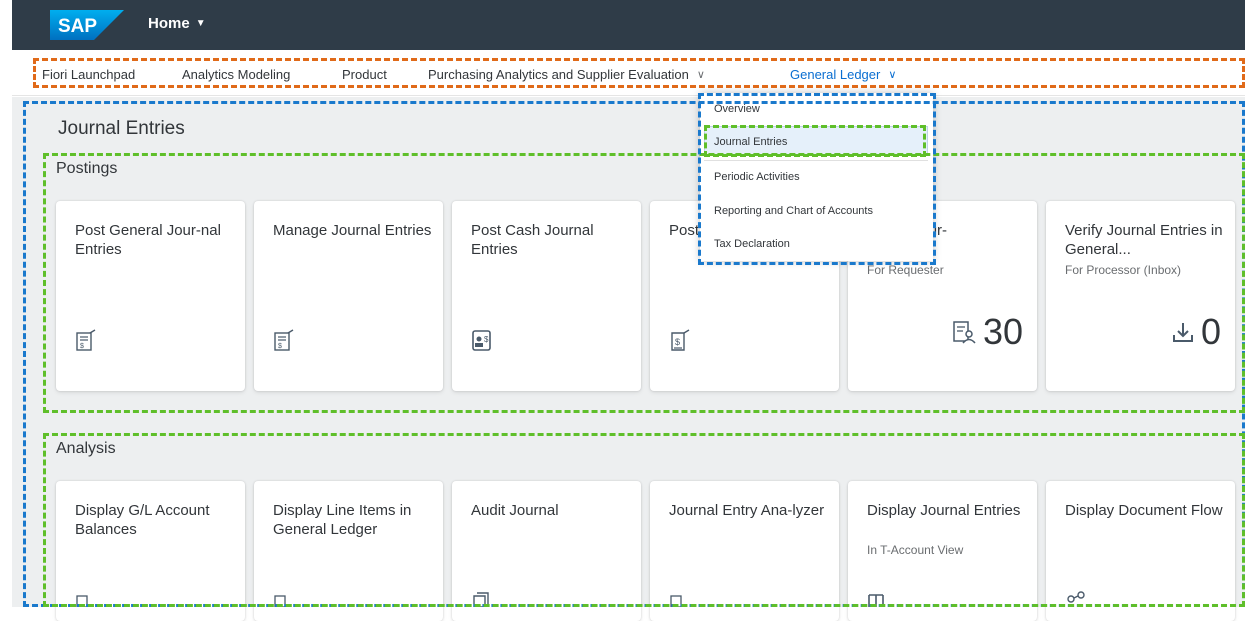 This screenshot has height=621, width=1245. What do you see at coordinates (757, 177) in the screenshot?
I see `menu-item-periodic-activities: Periodic Activities` at bounding box center [757, 177].